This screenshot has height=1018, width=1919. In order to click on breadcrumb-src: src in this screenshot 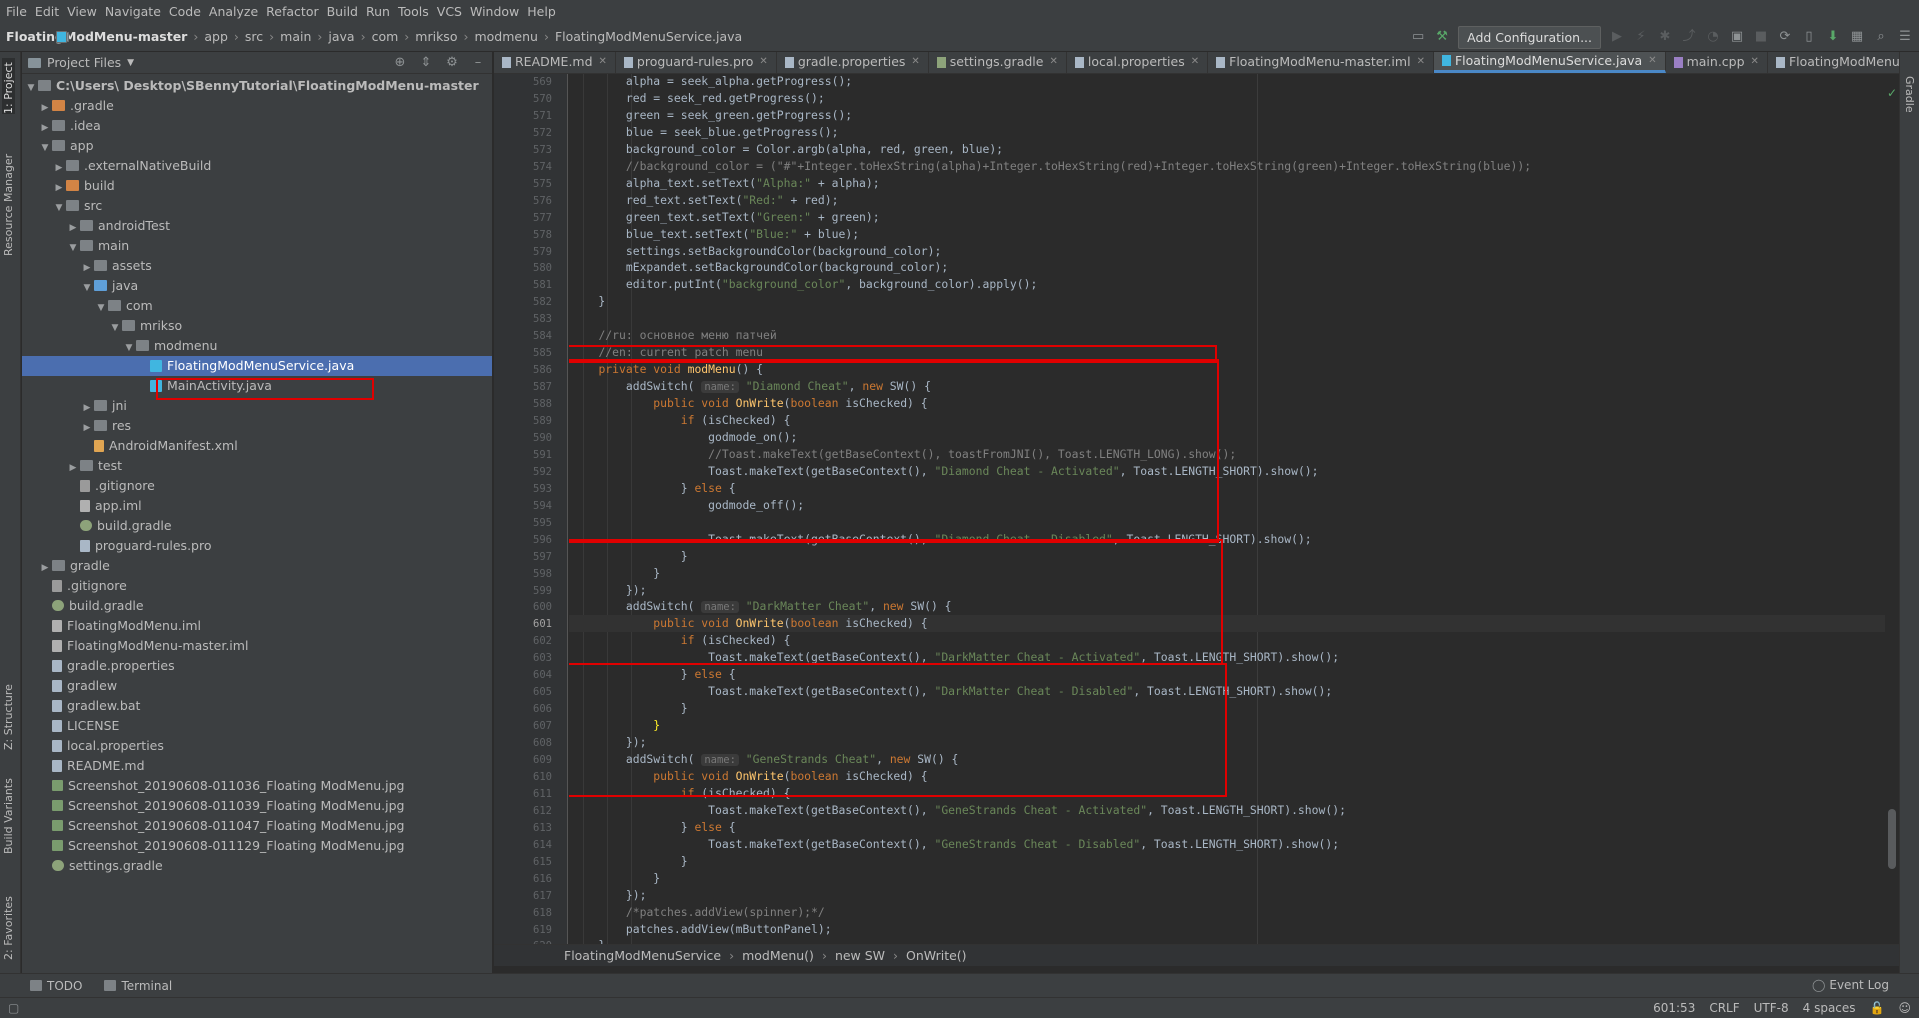, I will do `click(254, 36)`.